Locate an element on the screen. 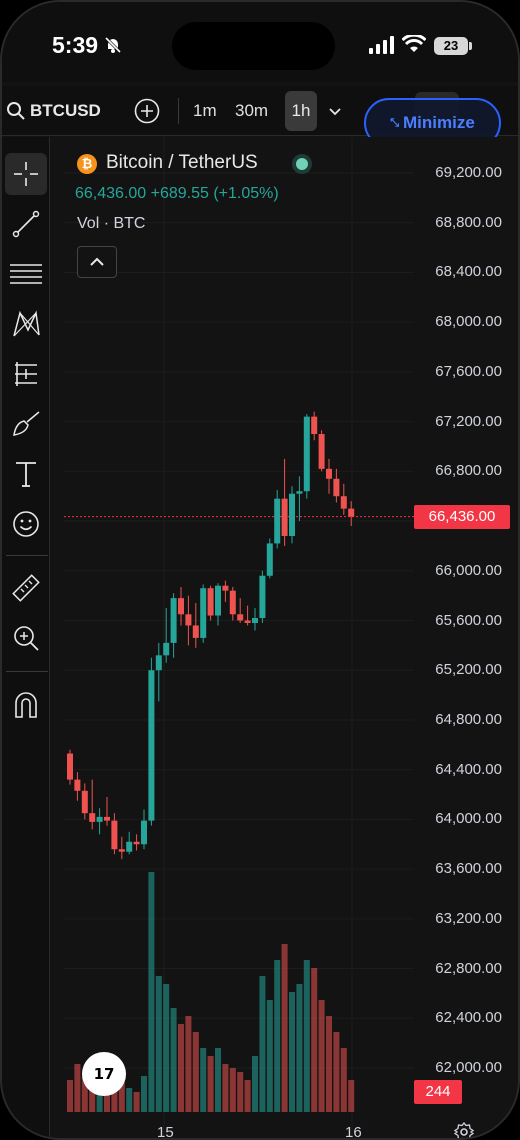  price-tick-label: 68,800.00 is located at coordinates (468, 222).